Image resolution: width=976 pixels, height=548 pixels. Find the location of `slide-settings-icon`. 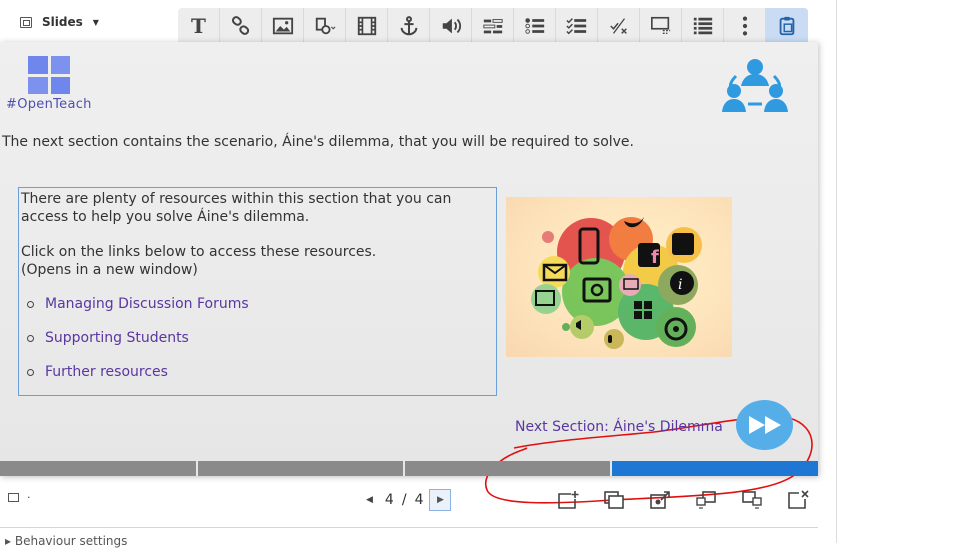

slide-settings-icon is located at coordinates (660, 500).